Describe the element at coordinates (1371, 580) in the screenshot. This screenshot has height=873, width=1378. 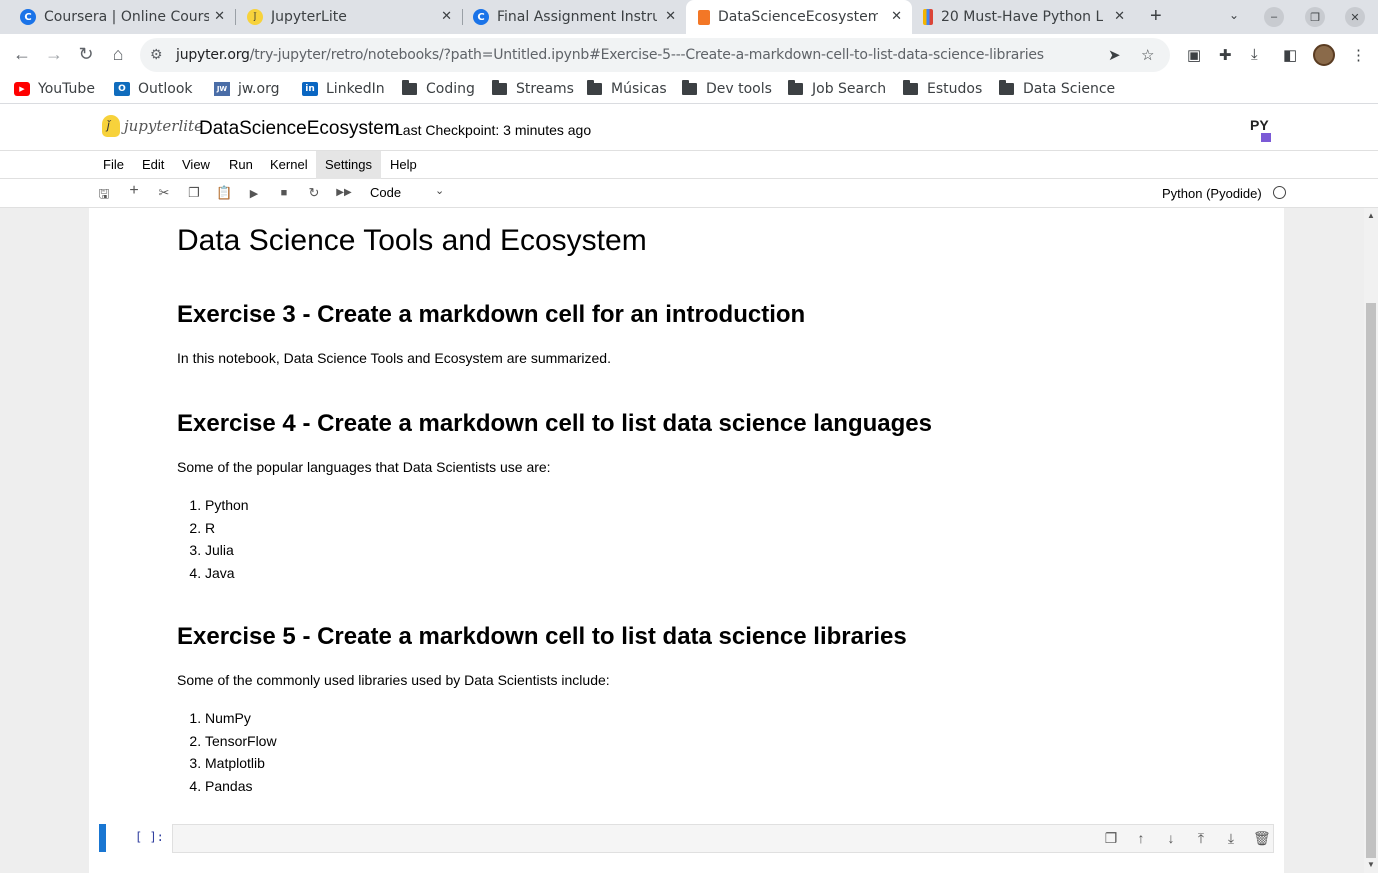
I see `scrollbar-thumb` at that location.